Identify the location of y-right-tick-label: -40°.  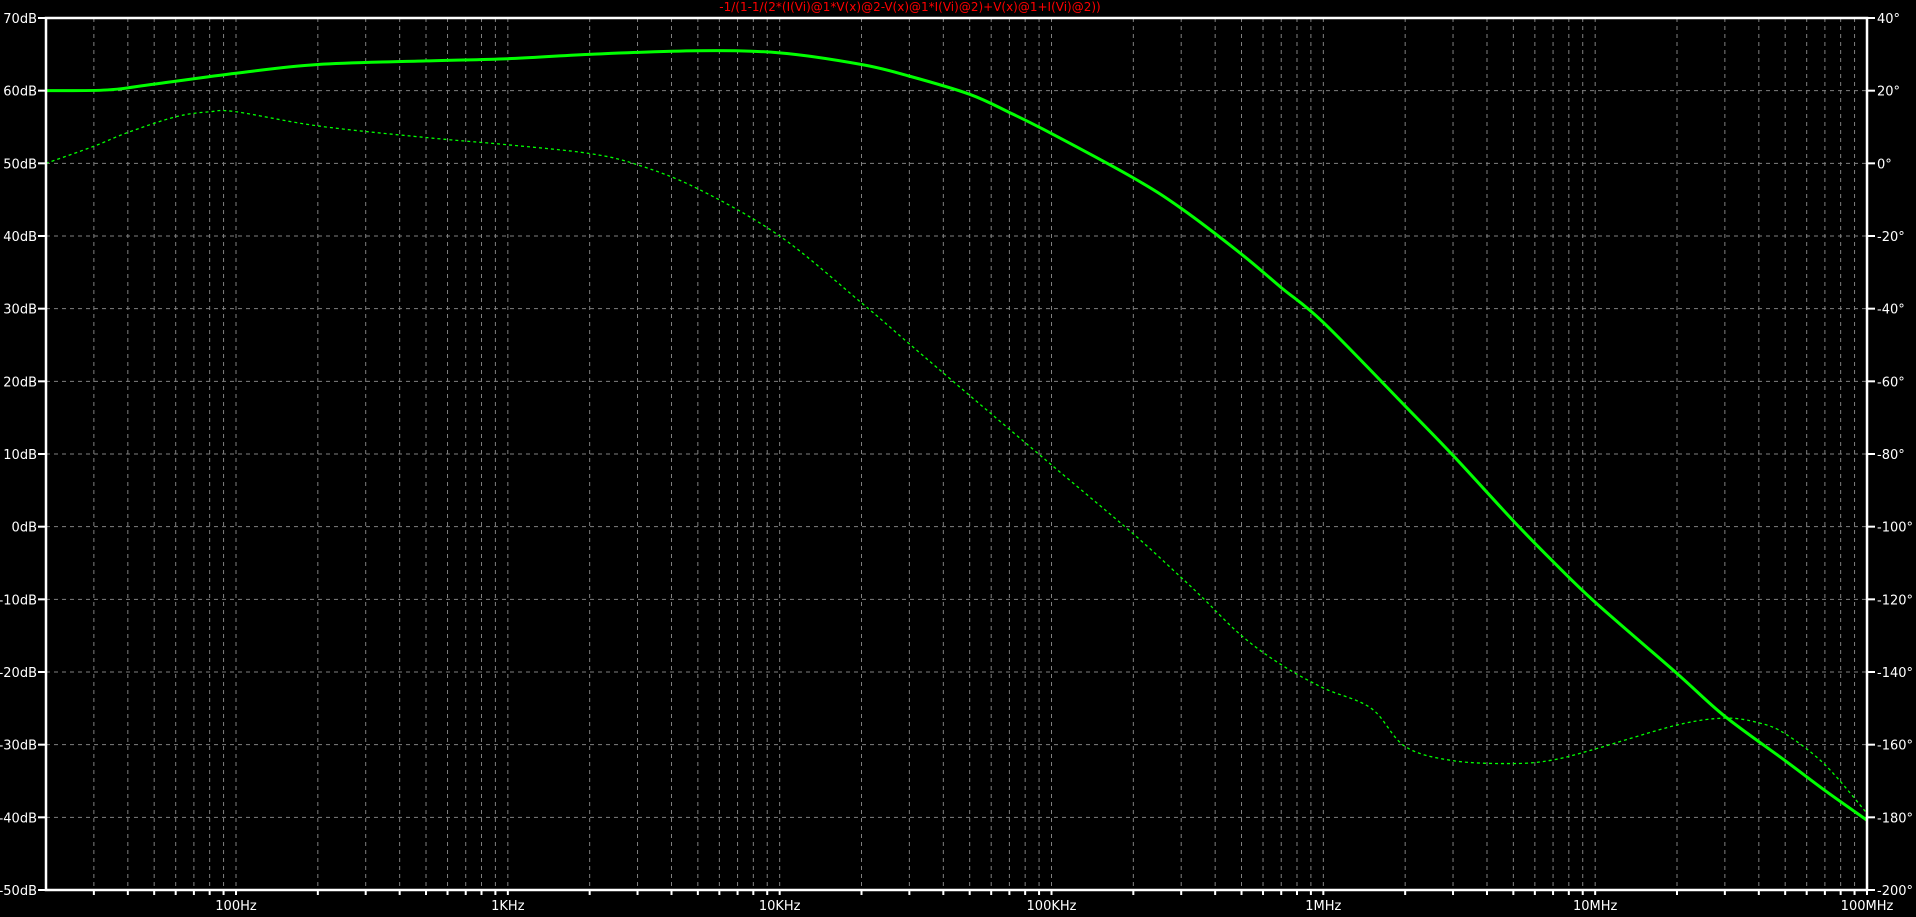
(1891, 310).